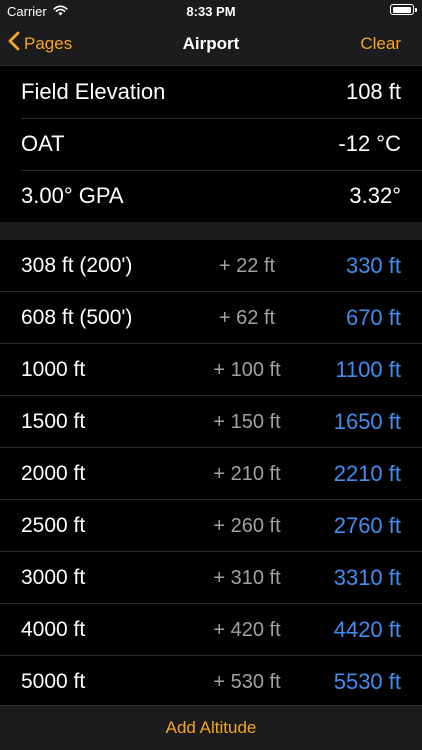 The height and width of the screenshot is (750, 422). Describe the element at coordinates (211, 682) in the screenshot. I see `altitude-row: 5000 ft + 530 ft 5530 ft` at that location.